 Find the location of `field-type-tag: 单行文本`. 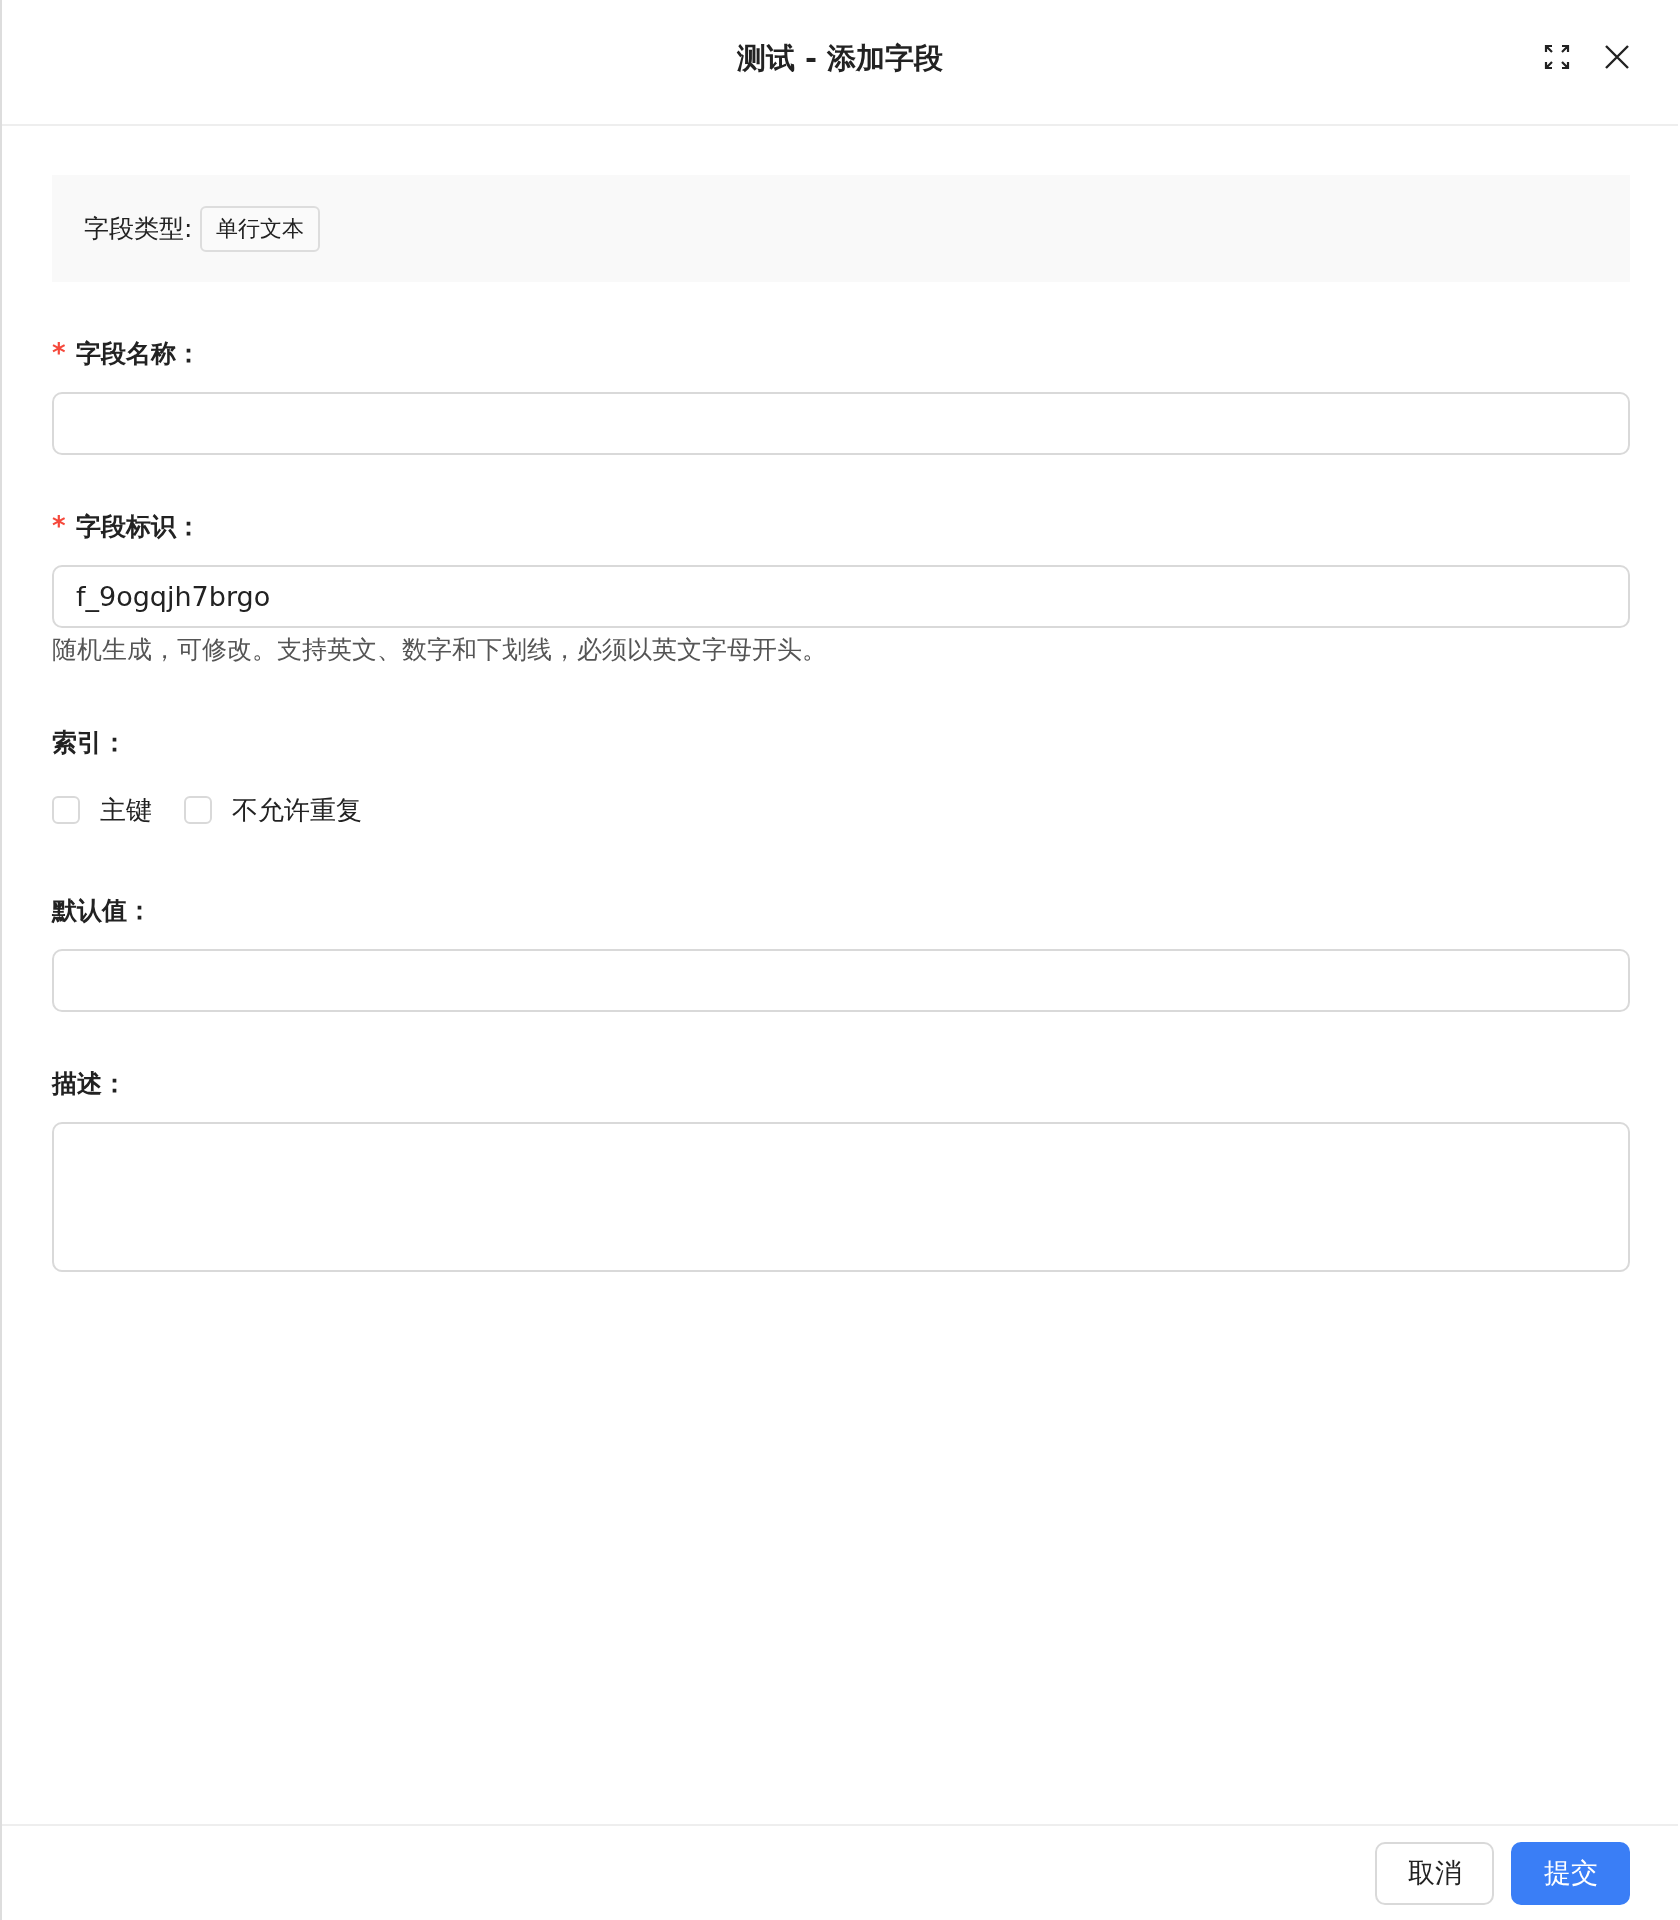

field-type-tag: 单行文本 is located at coordinates (260, 228).